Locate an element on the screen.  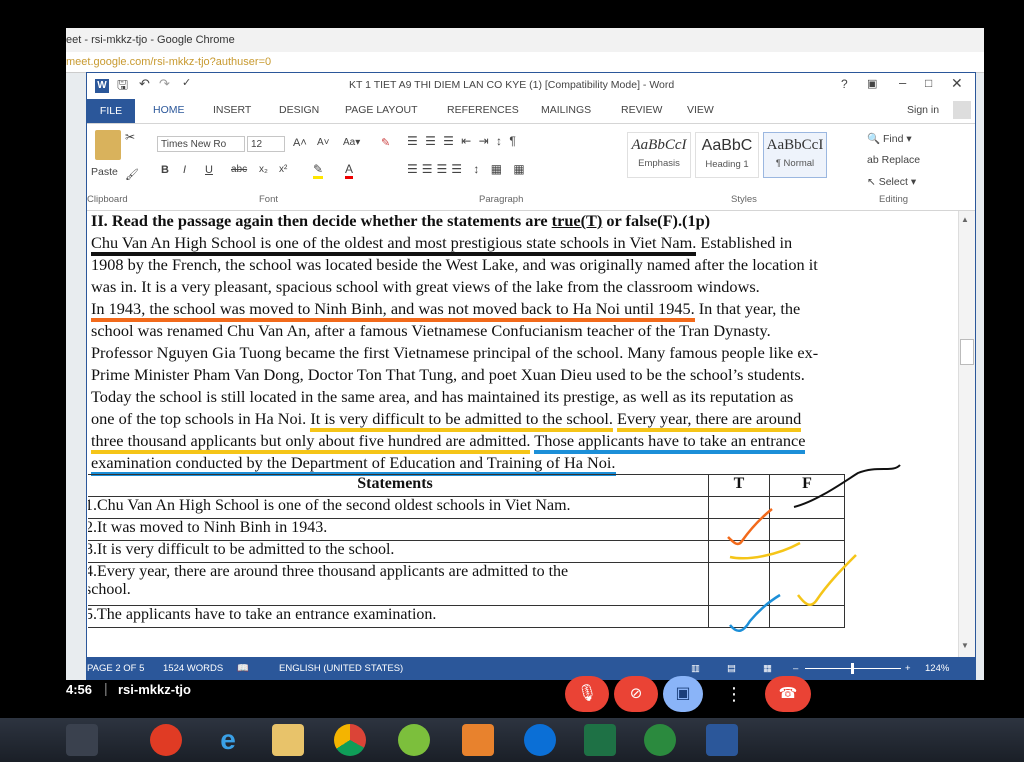
taskbar-app-icon is located at coordinates (82, 740).